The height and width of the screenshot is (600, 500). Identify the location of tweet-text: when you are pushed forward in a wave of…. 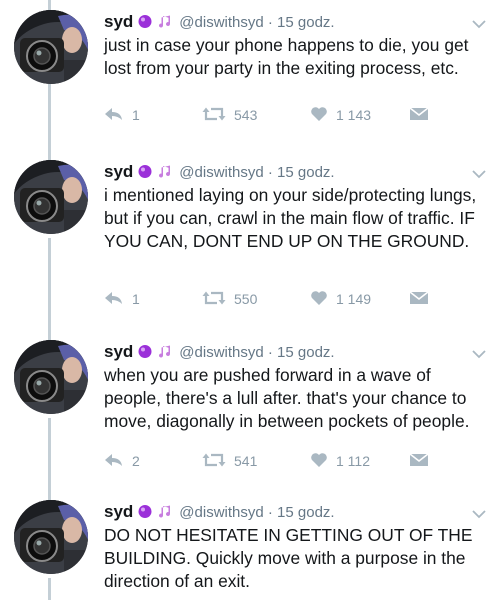
(287, 398).